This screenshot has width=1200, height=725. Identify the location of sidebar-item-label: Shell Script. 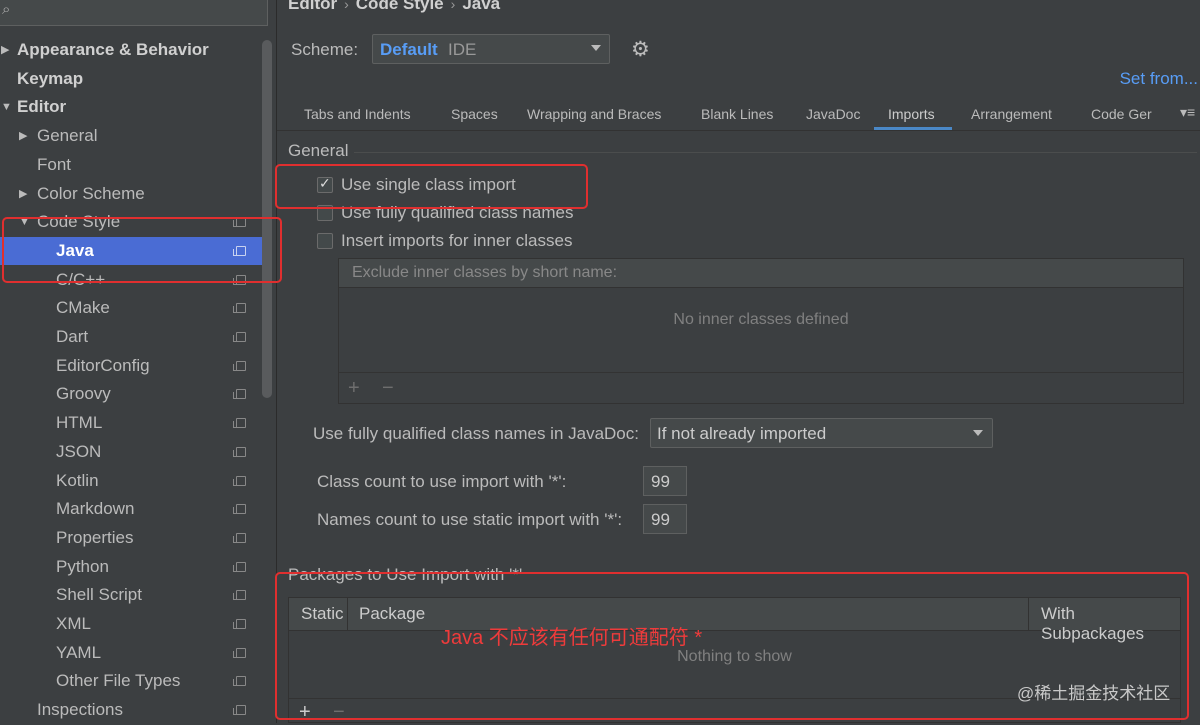
(99, 595).